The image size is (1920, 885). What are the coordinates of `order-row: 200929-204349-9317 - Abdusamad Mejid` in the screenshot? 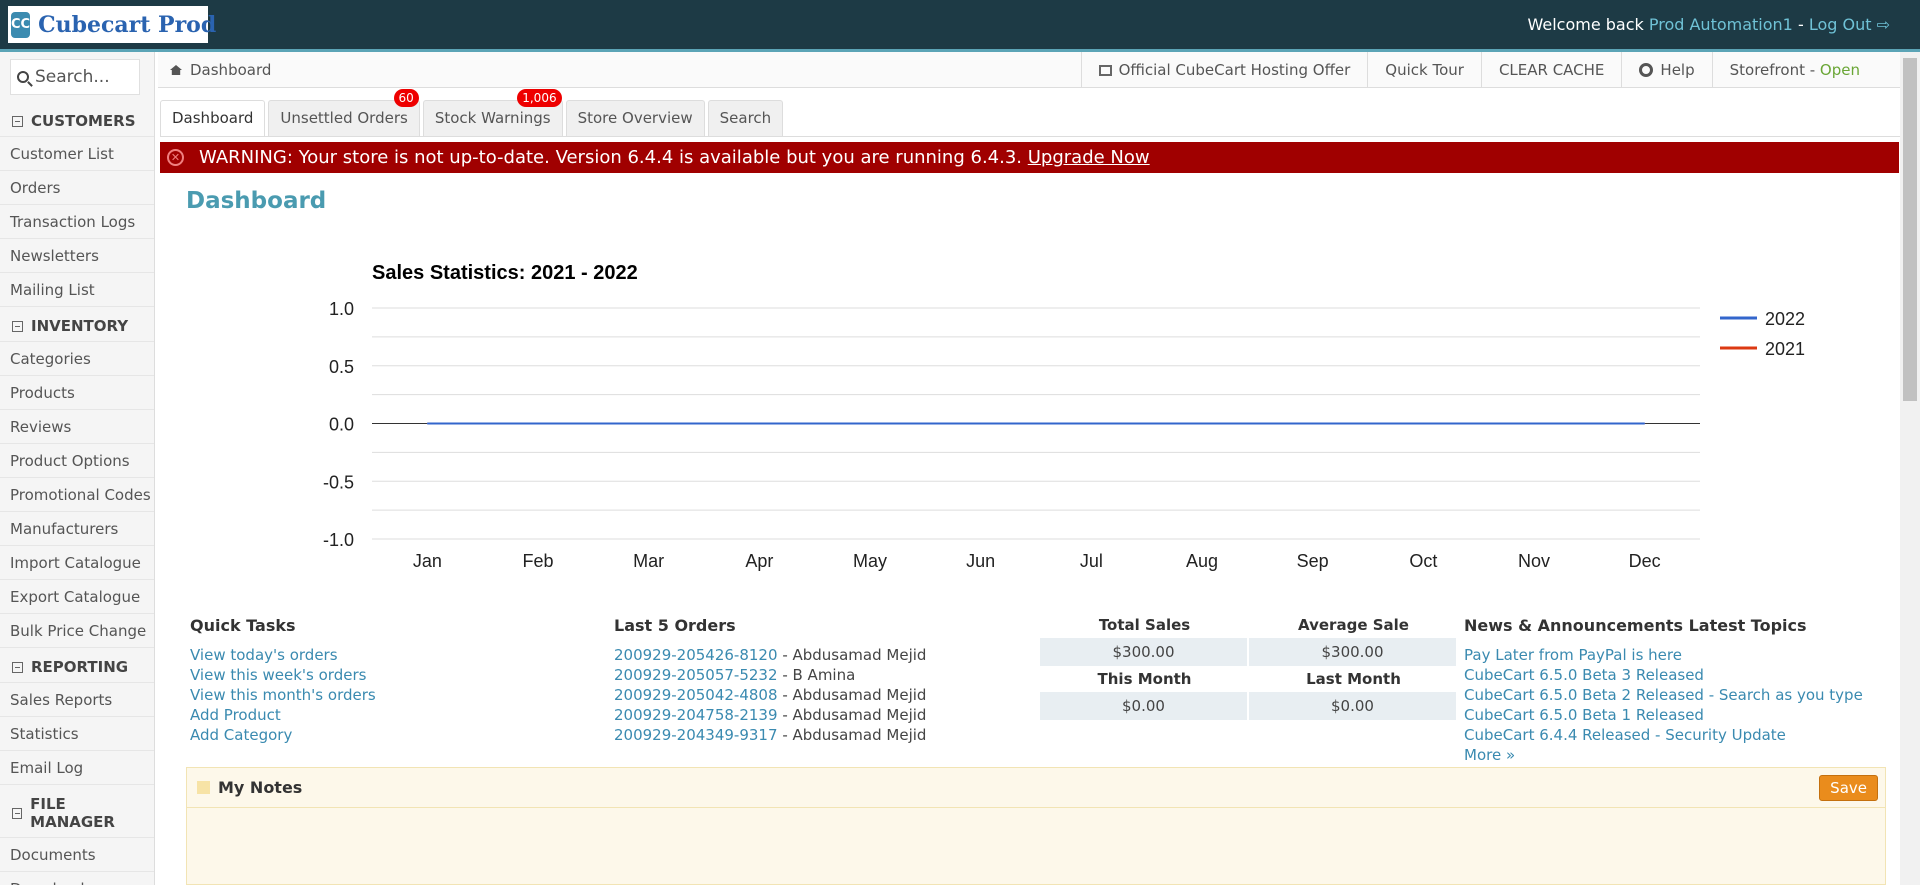 It's located at (770, 735).